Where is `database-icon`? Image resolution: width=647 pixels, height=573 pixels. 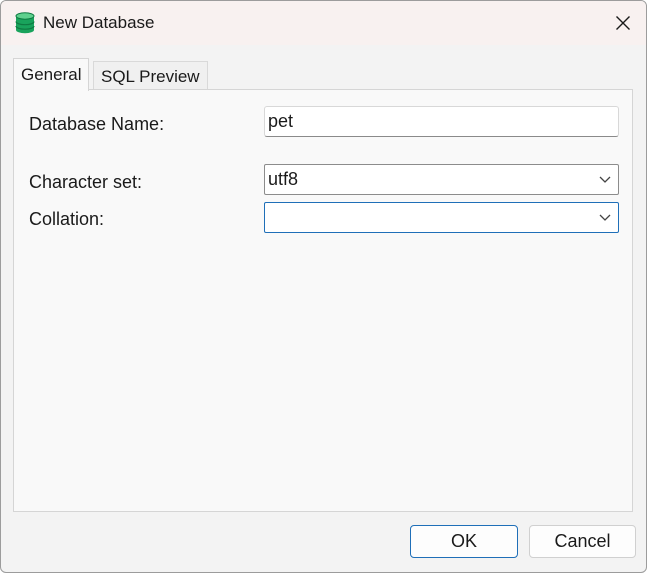
database-icon is located at coordinates (25, 23).